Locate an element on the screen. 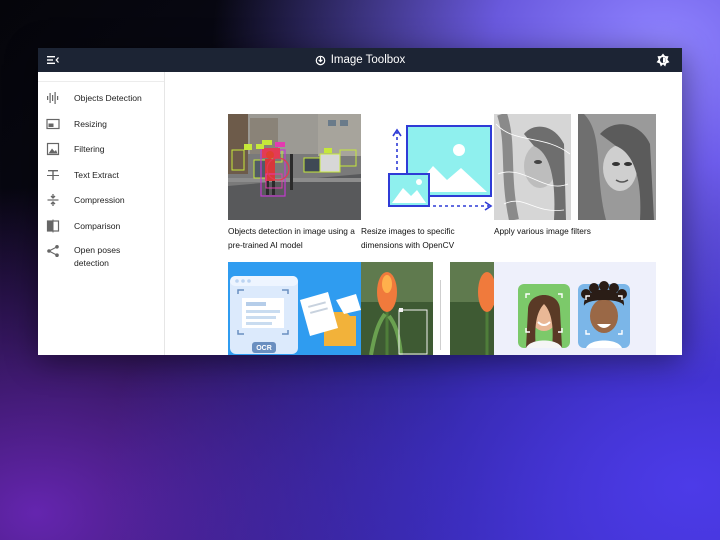 The width and height of the screenshot is (720, 540). share-nodes-icon is located at coordinates (53, 251).